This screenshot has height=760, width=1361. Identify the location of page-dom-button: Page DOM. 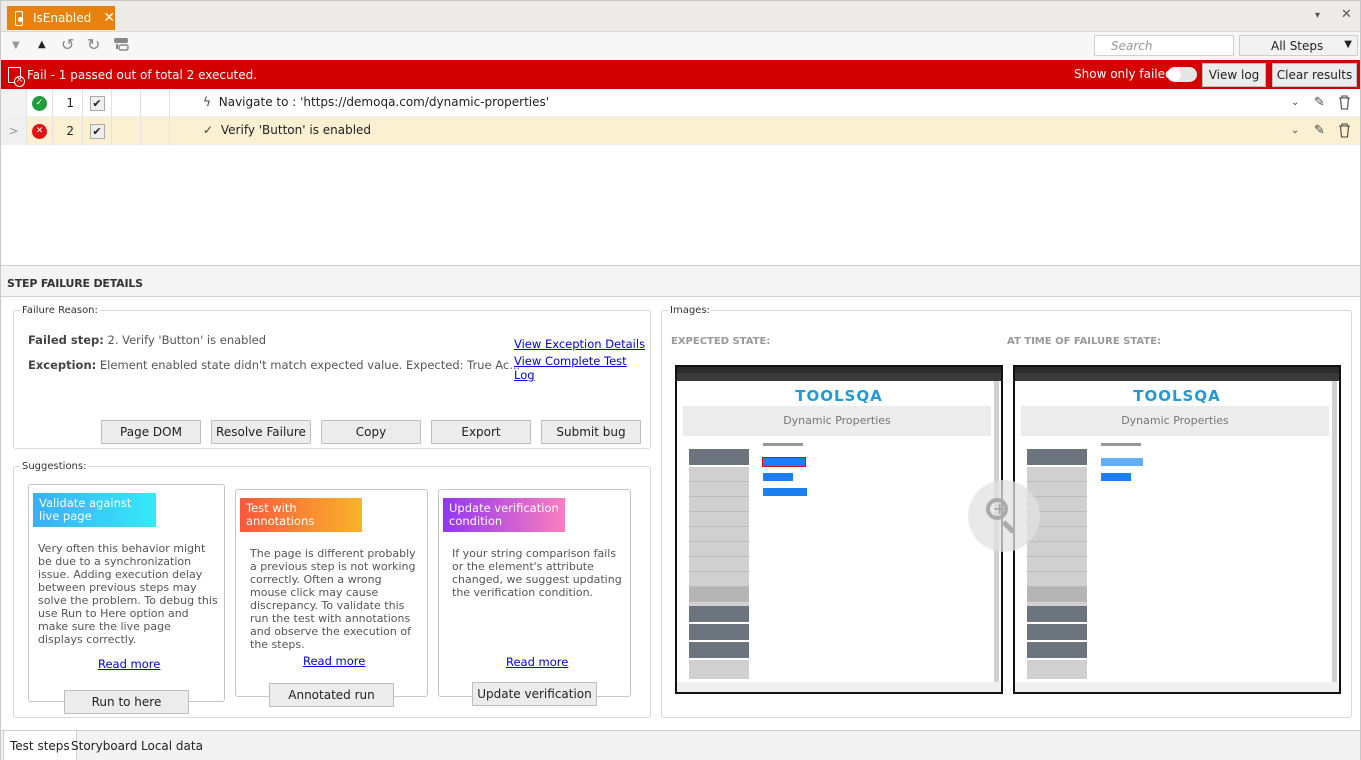
(151, 432).